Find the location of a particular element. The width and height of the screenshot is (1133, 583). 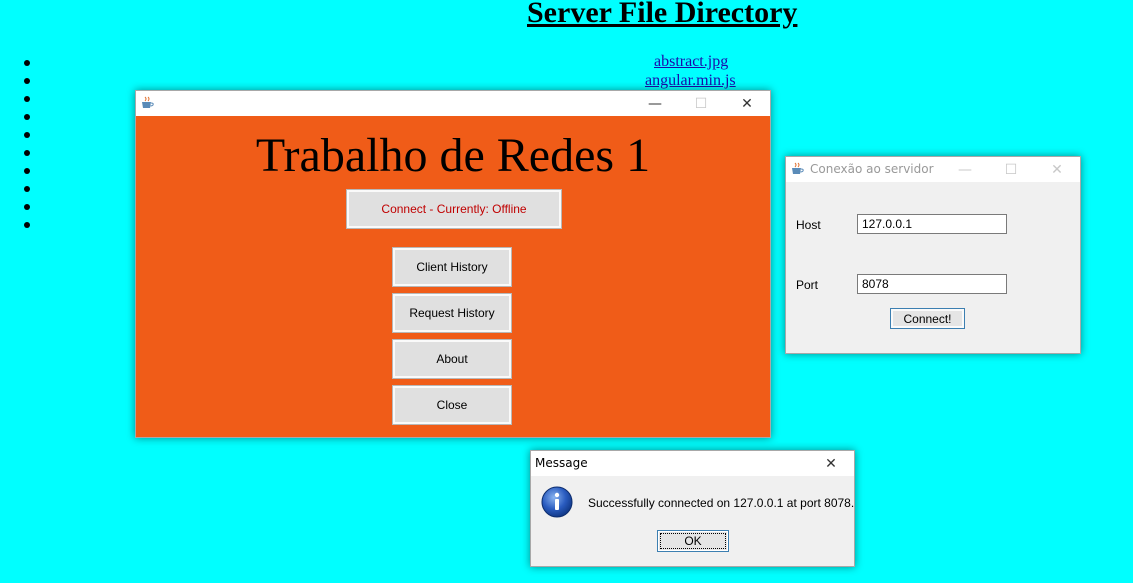

host-input is located at coordinates (932, 224).